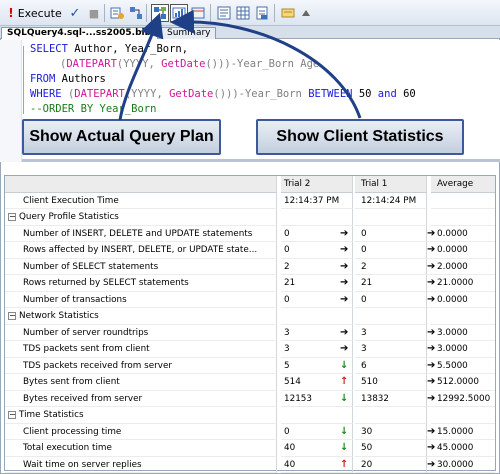  What do you see at coordinates (463, 399) in the screenshot?
I see `average-value: 12992.5000` at bounding box center [463, 399].